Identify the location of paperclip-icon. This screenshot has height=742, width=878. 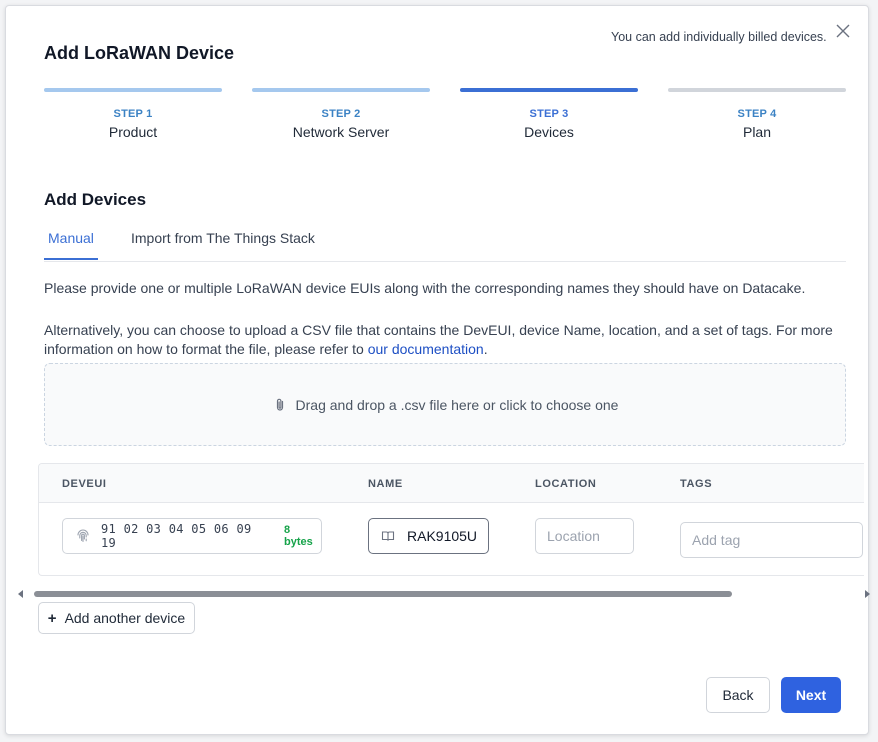
(280, 405).